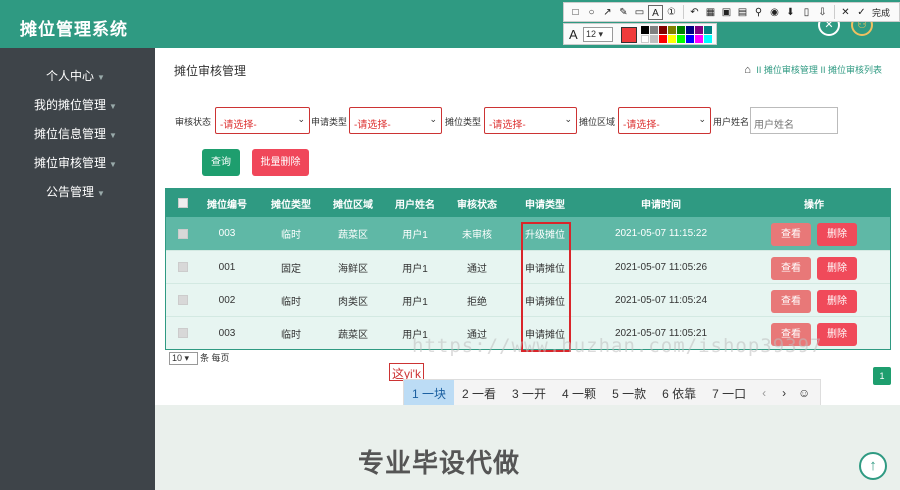  I want to click on select-all-checkbox-cell, so click(183, 203).